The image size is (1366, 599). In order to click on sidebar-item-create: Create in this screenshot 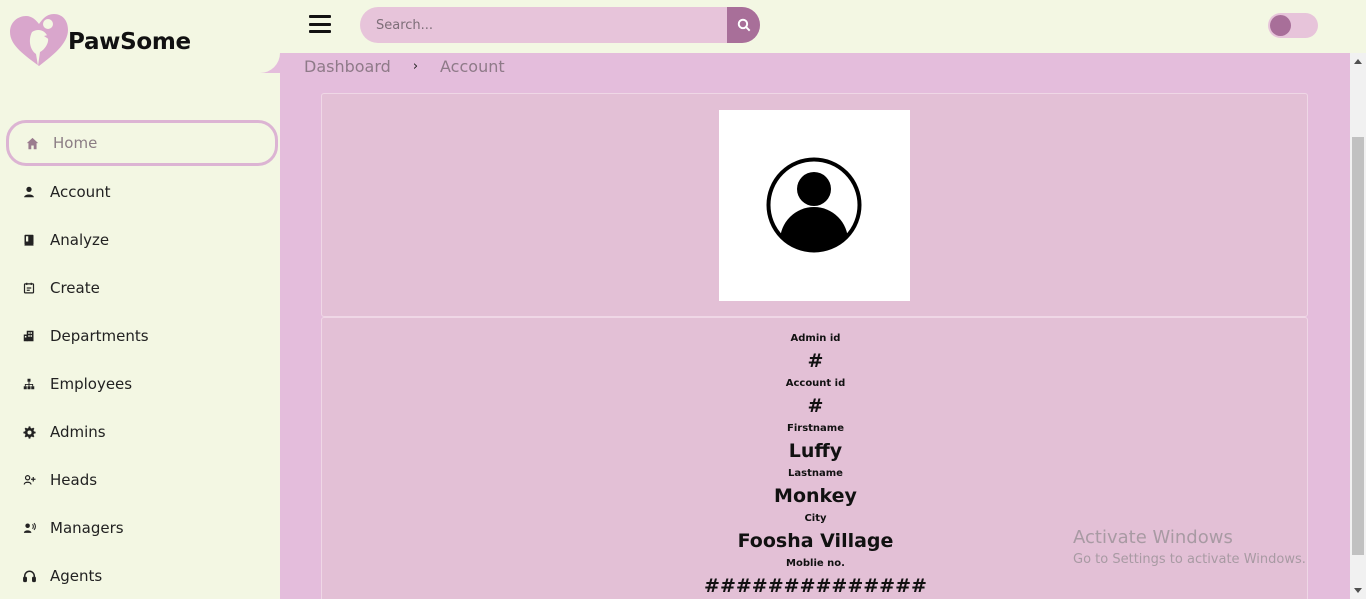, I will do `click(142, 288)`.